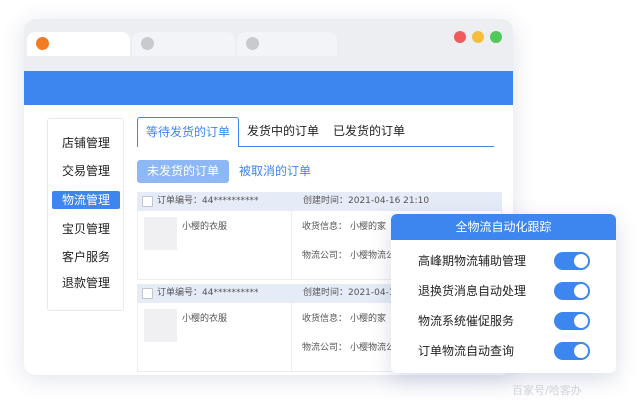 The width and height of the screenshot is (640, 403). What do you see at coordinates (86, 257) in the screenshot?
I see `sidebar-item-customer-service: 客户服务` at bounding box center [86, 257].